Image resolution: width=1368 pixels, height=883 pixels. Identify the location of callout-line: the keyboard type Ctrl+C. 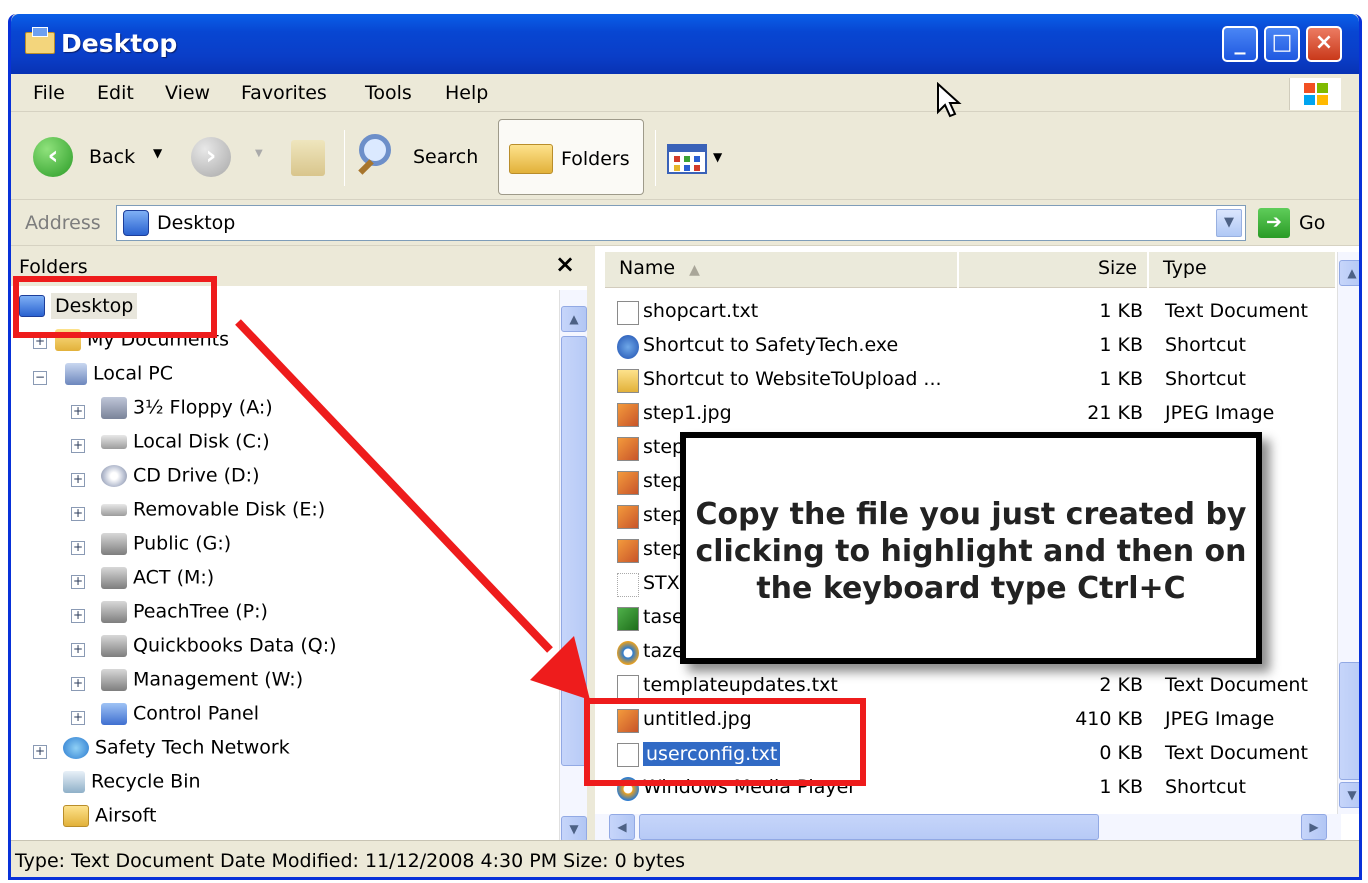
(971, 588).